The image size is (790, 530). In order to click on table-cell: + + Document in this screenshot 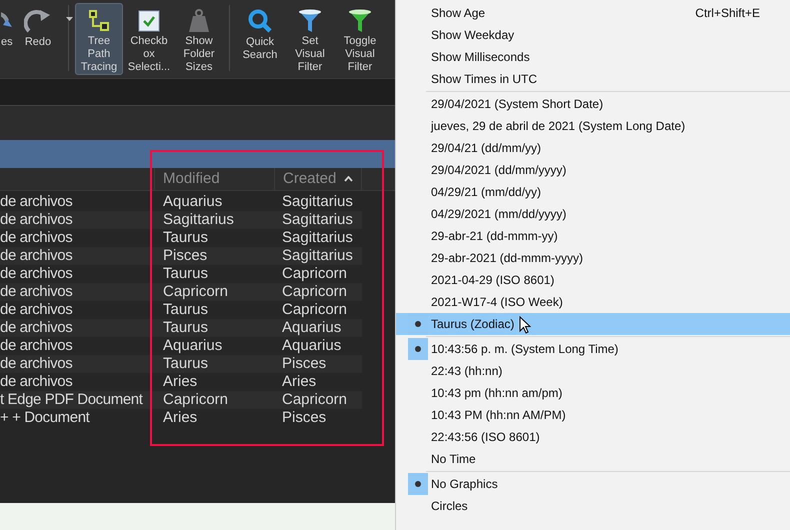, I will do `click(45, 418)`.